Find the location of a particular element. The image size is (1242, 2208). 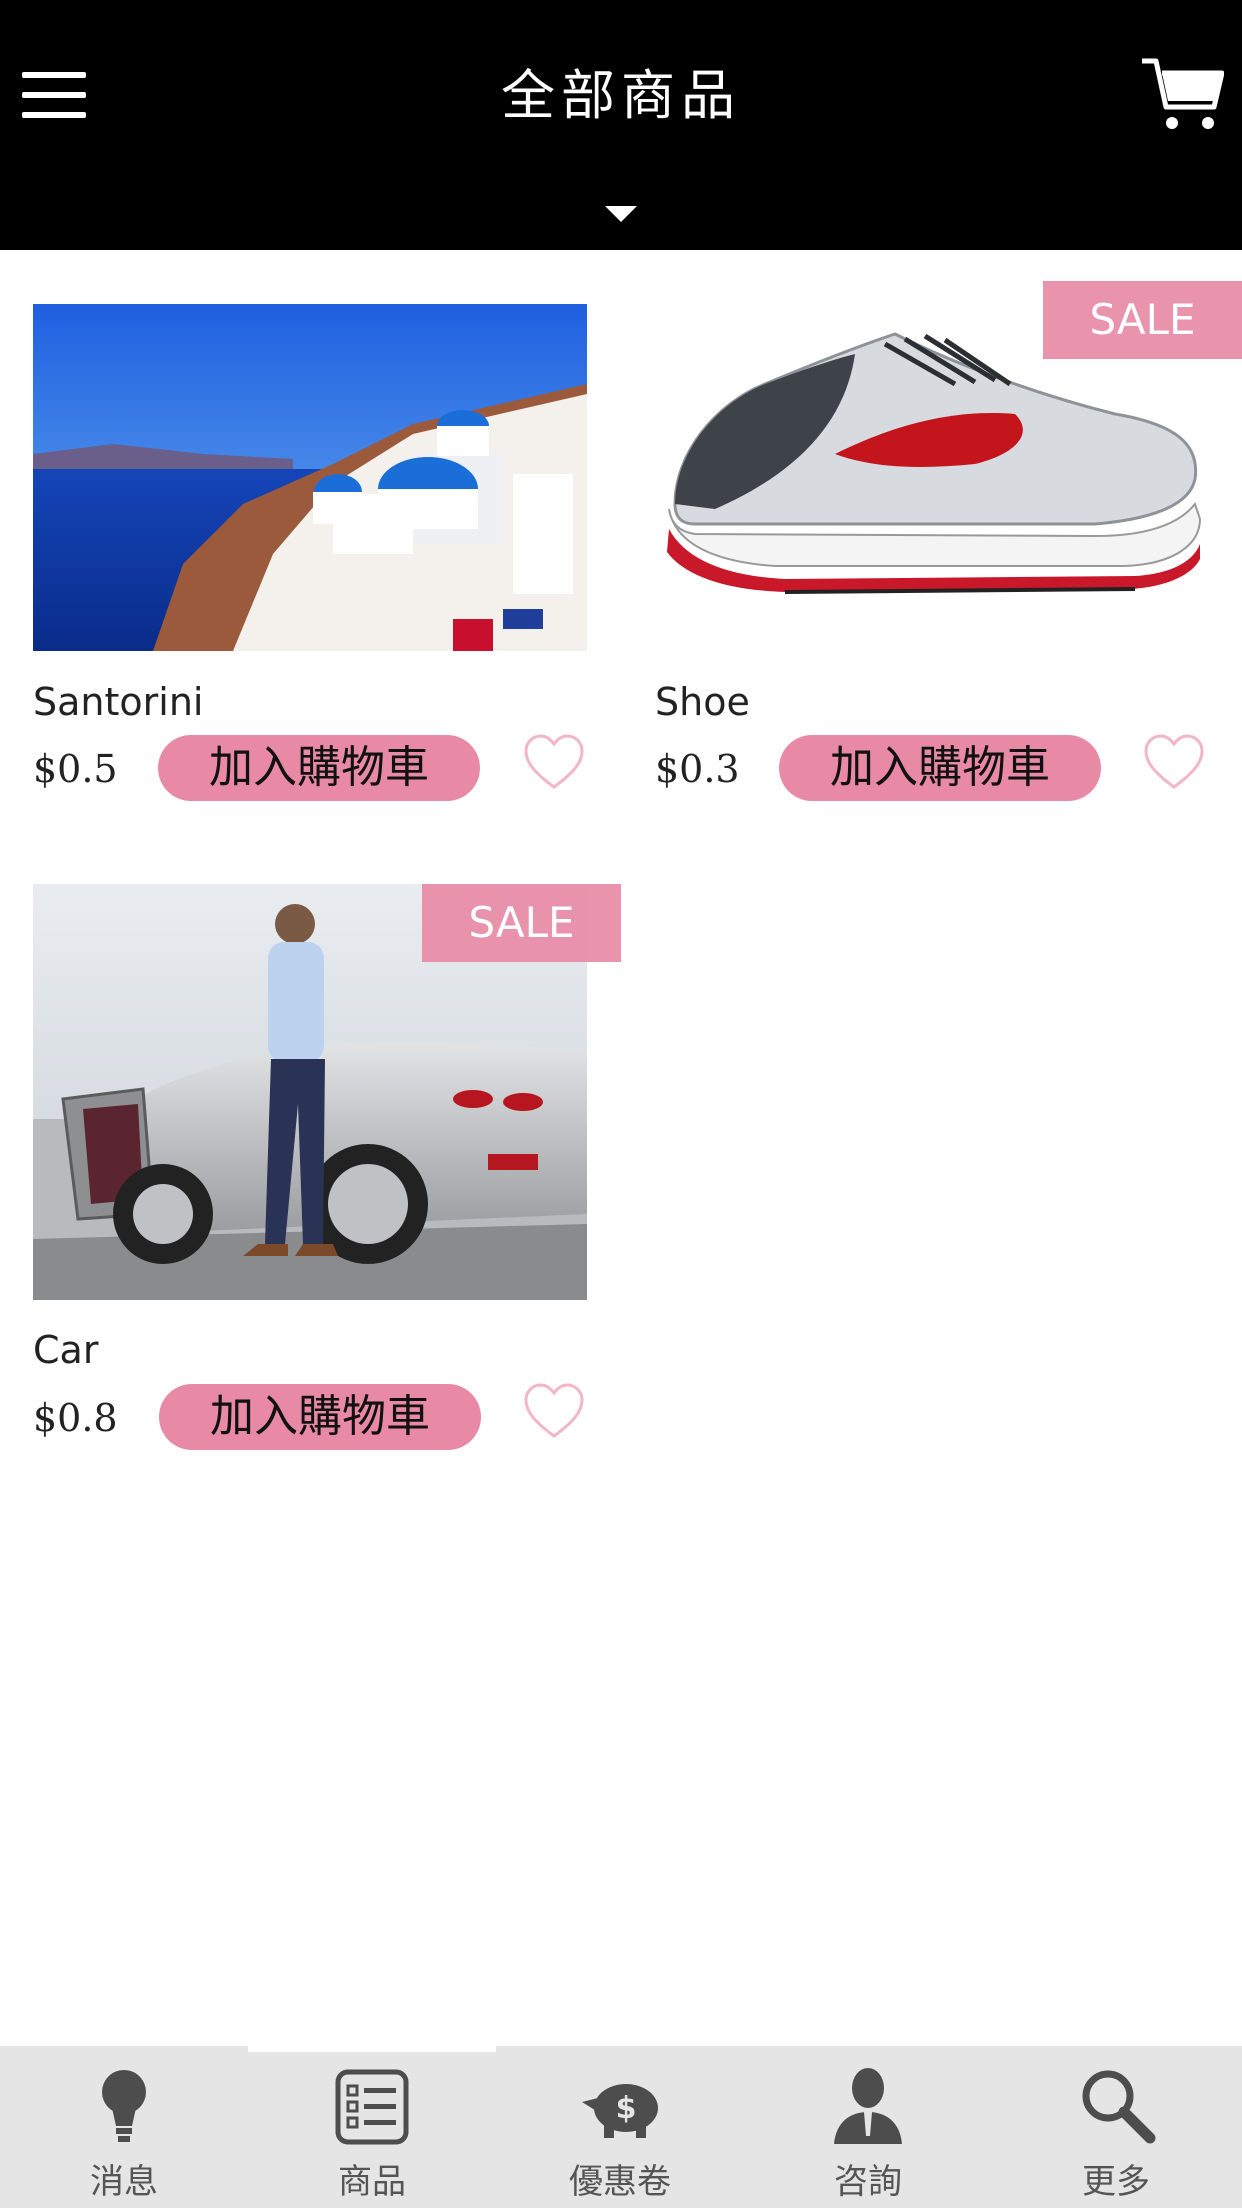

caret-down-icon is located at coordinates (621, 213).